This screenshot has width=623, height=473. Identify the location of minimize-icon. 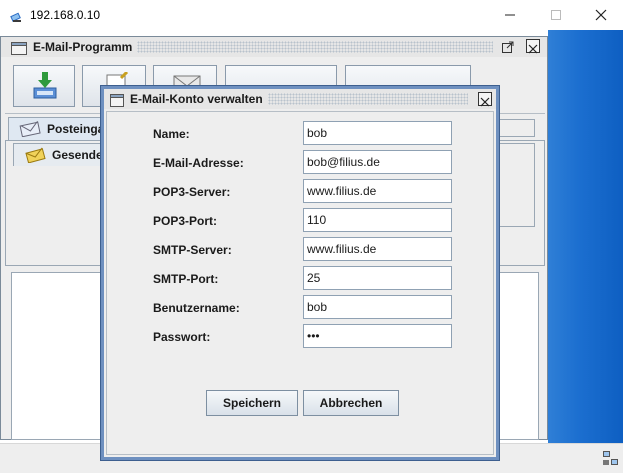
(510, 15).